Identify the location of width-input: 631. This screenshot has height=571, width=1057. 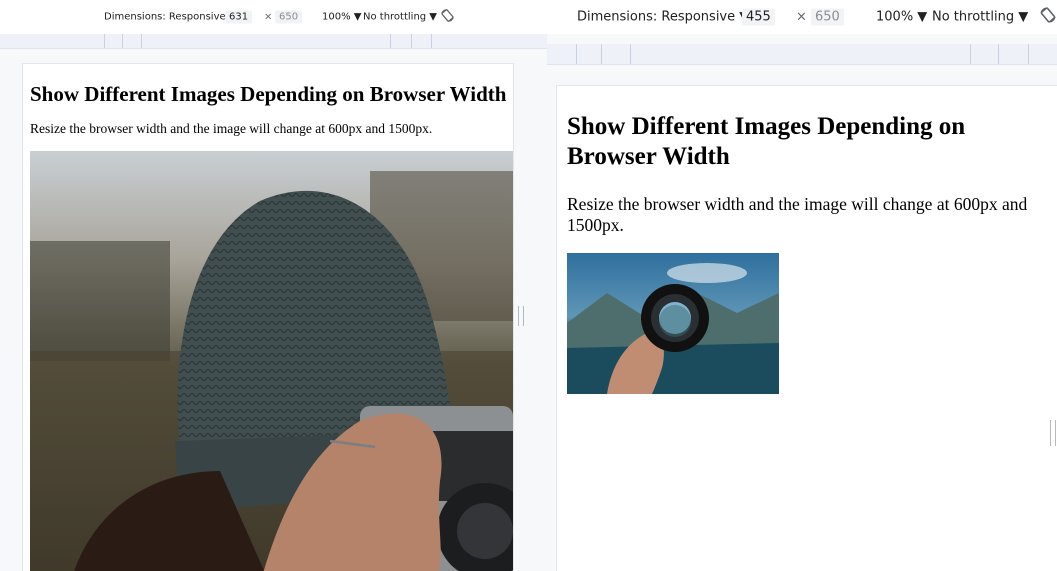
(239, 17).